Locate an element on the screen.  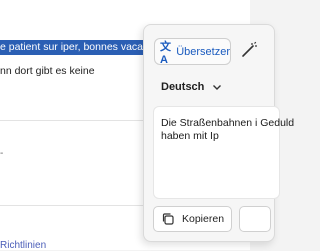
document-stub-text: - is located at coordinates (2, 153).